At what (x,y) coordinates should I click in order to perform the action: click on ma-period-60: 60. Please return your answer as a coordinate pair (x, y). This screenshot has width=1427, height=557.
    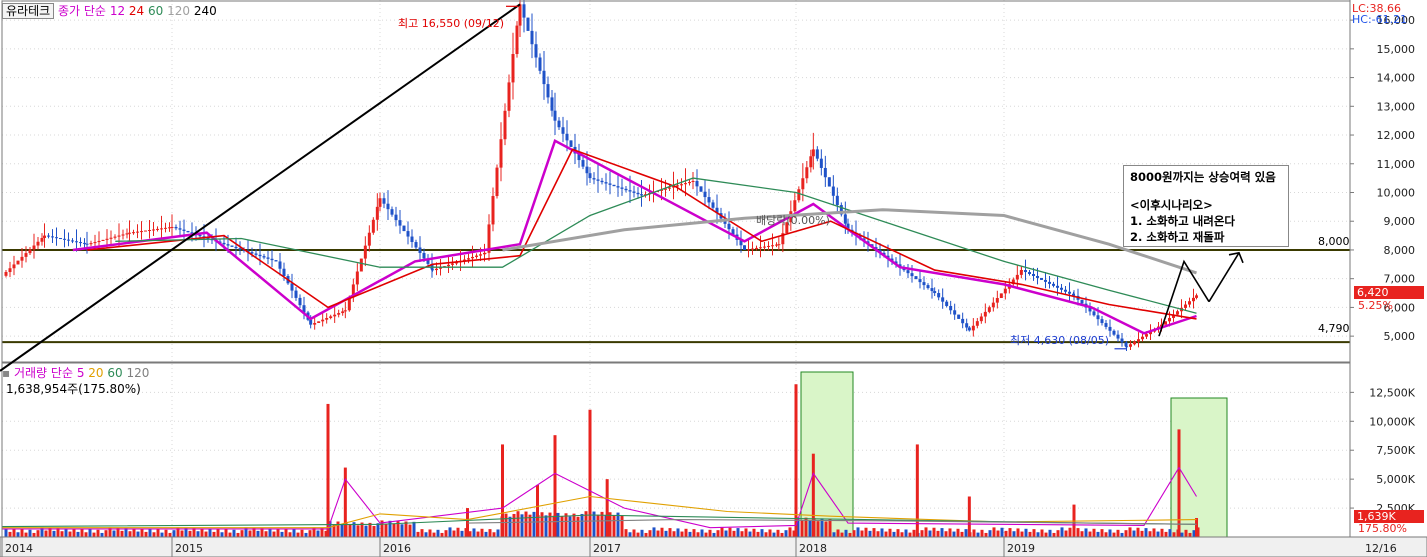
    Looking at the image, I should click on (113, 373).